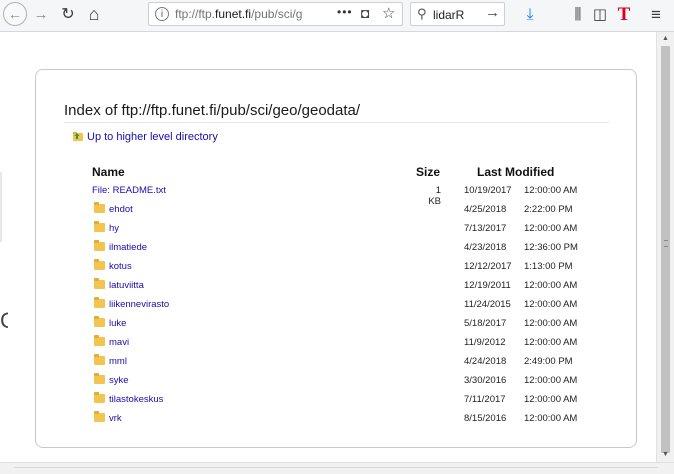 The width and height of the screenshot is (674, 474). I want to click on folder-link: vrk, so click(107, 417).